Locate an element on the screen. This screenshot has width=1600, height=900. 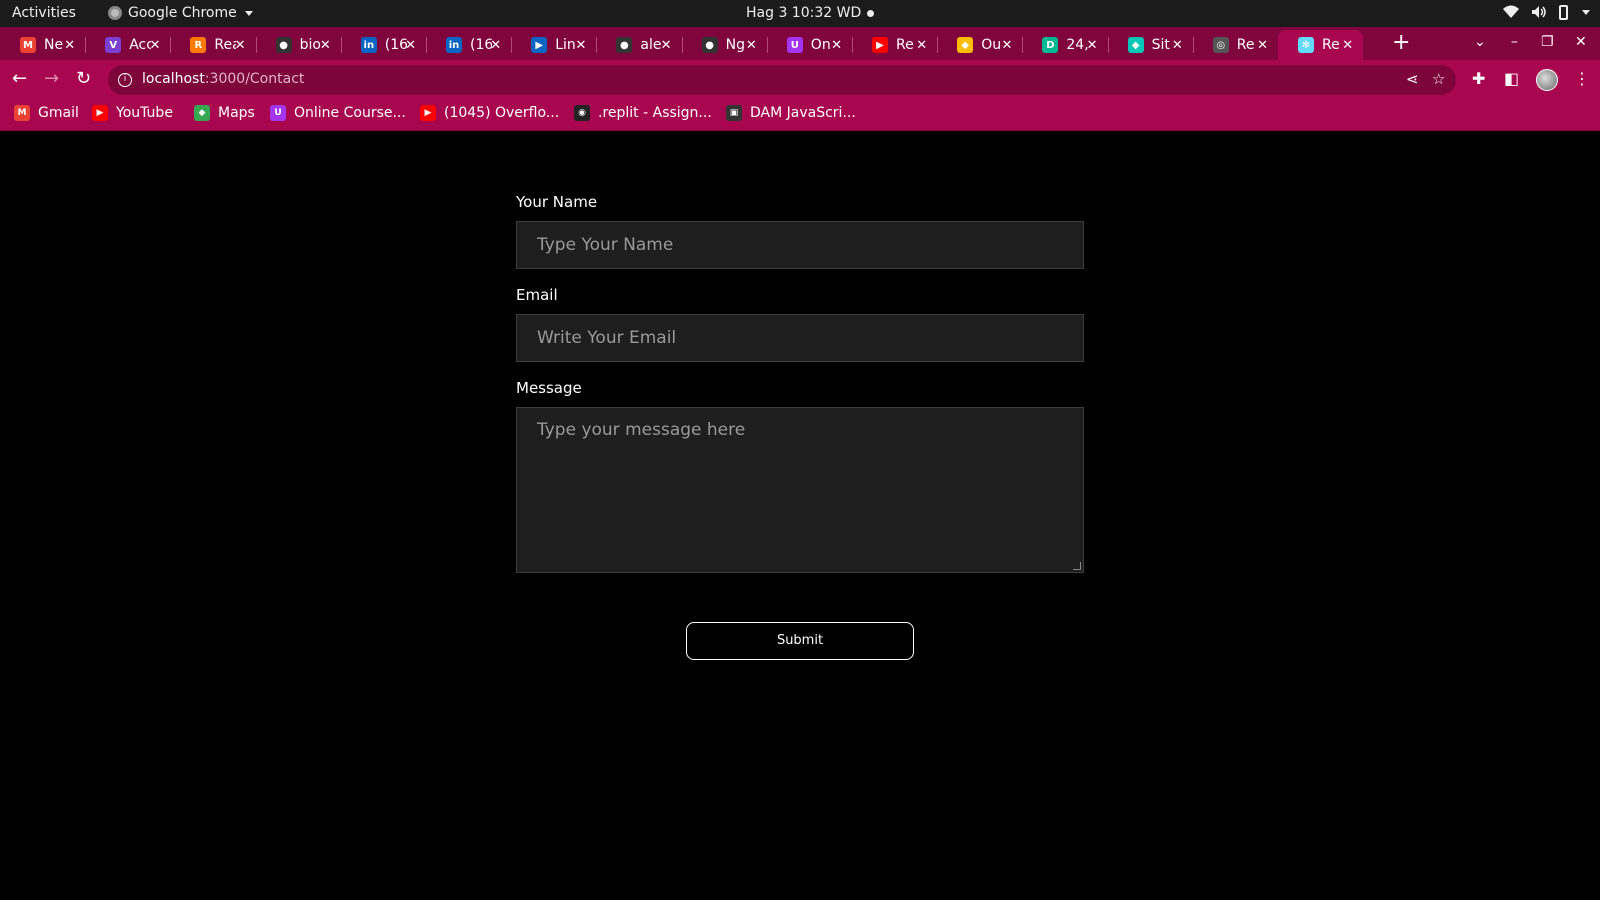
maps-icon: ◆ is located at coordinates (202, 113).